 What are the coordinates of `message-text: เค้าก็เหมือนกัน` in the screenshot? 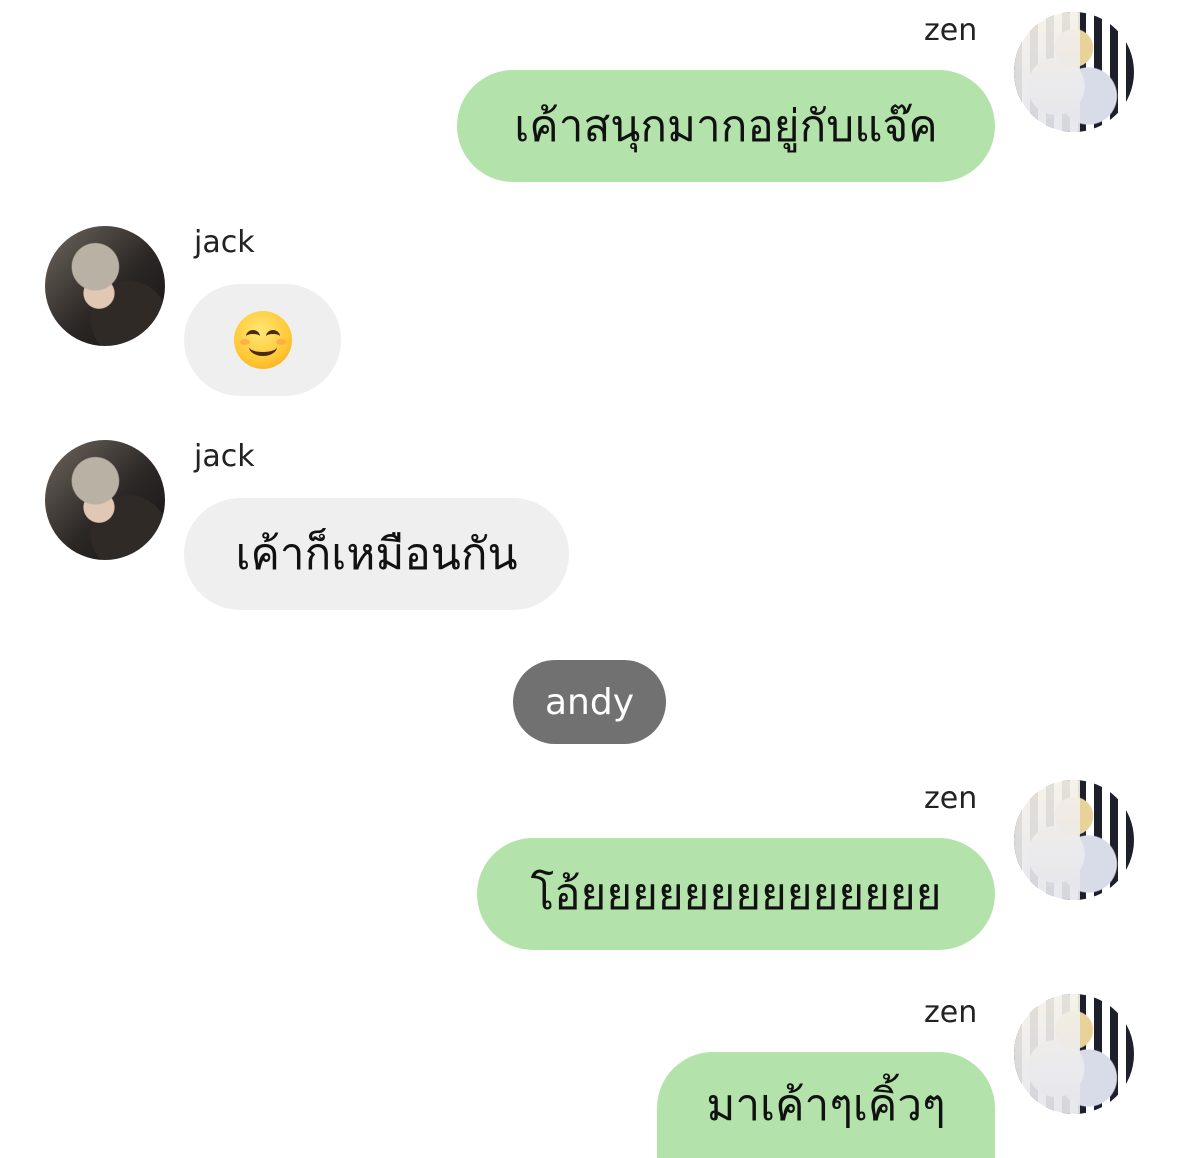 It's located at (376, 554).